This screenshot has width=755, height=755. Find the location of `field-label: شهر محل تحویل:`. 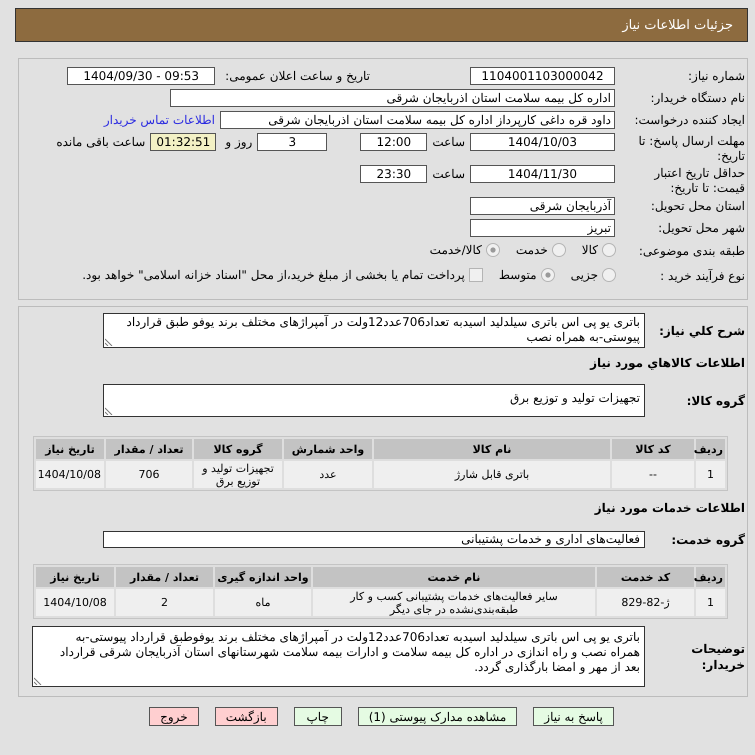

field-label: شهر محل تحویل: is located at coordinates (701, 228).